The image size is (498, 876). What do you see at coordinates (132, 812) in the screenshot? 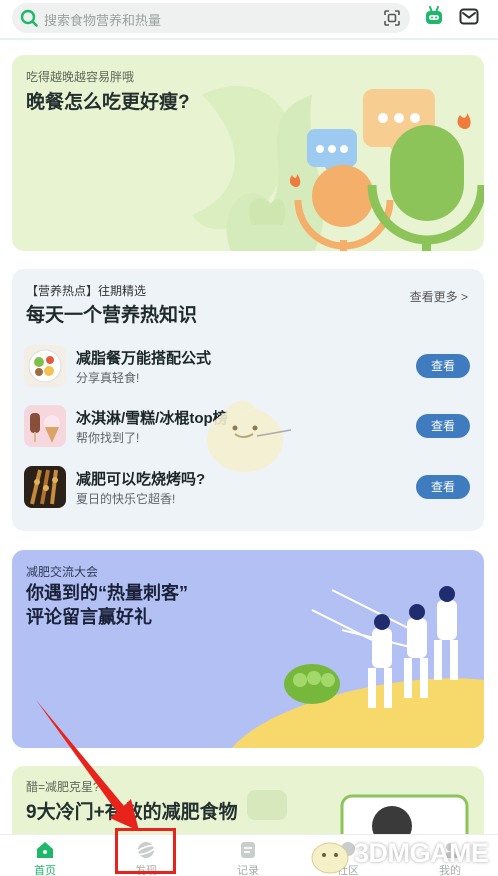
I see `banner-diet-title: 9大冷门+有效的减肥食物` at bounding box center [132, 812].